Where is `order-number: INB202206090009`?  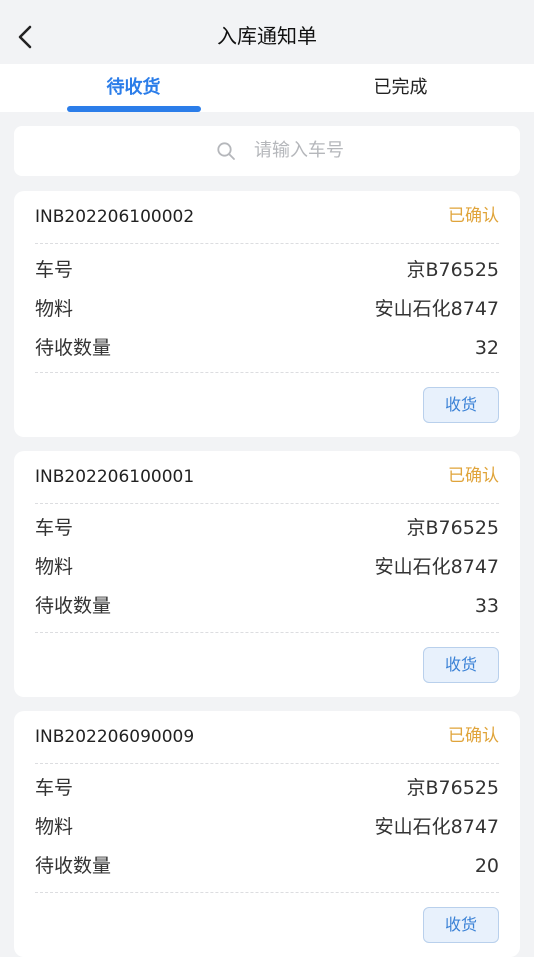 order-number: INB202206090009 is located at coordinates (115, 737).